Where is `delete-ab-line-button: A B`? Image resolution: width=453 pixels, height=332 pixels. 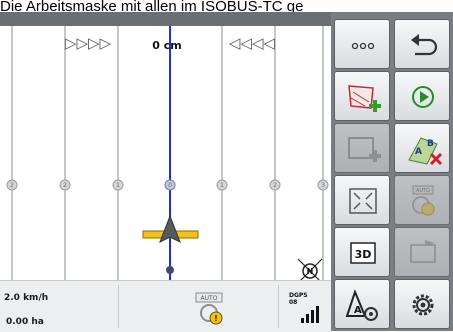
delete-ab-line-button: A B is located at coordinates (422, 148).